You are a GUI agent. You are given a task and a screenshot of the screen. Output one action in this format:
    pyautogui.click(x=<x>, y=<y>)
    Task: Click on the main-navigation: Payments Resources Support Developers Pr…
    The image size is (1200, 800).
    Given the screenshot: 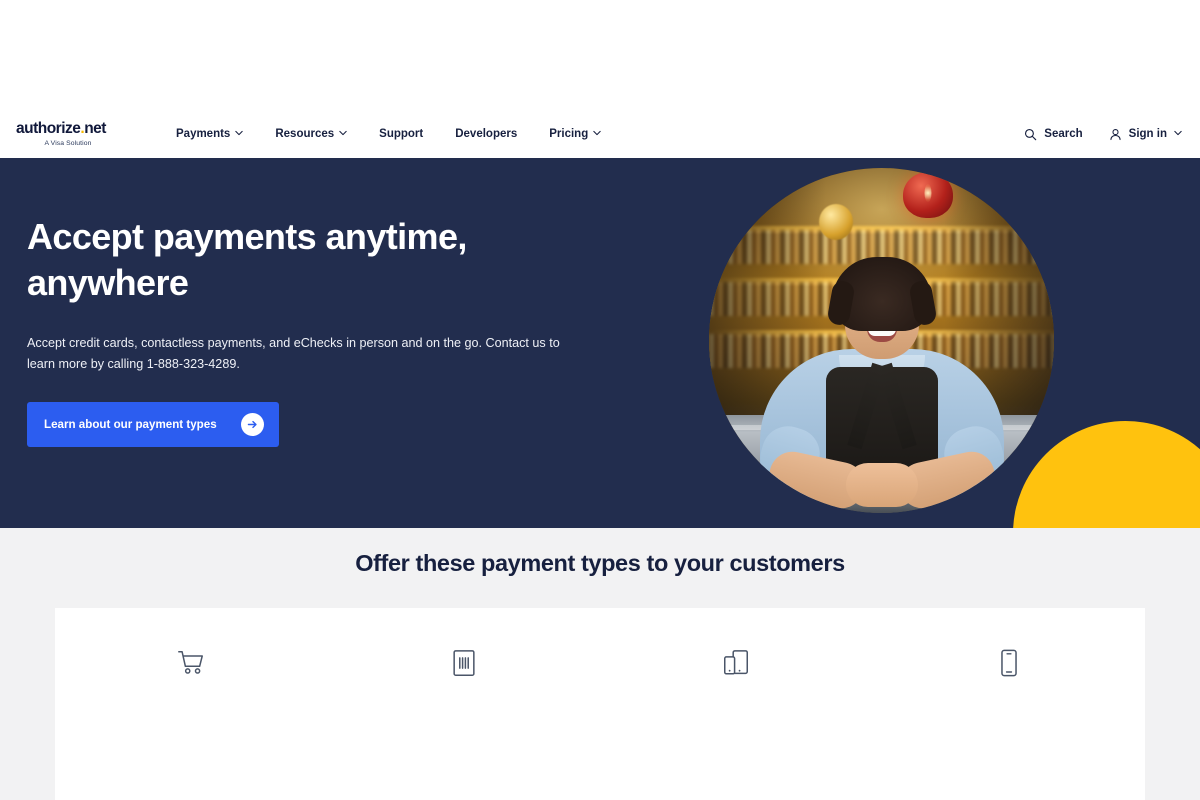 What is the action you would take?
    pyautogui.click(x=388, y=134)
    